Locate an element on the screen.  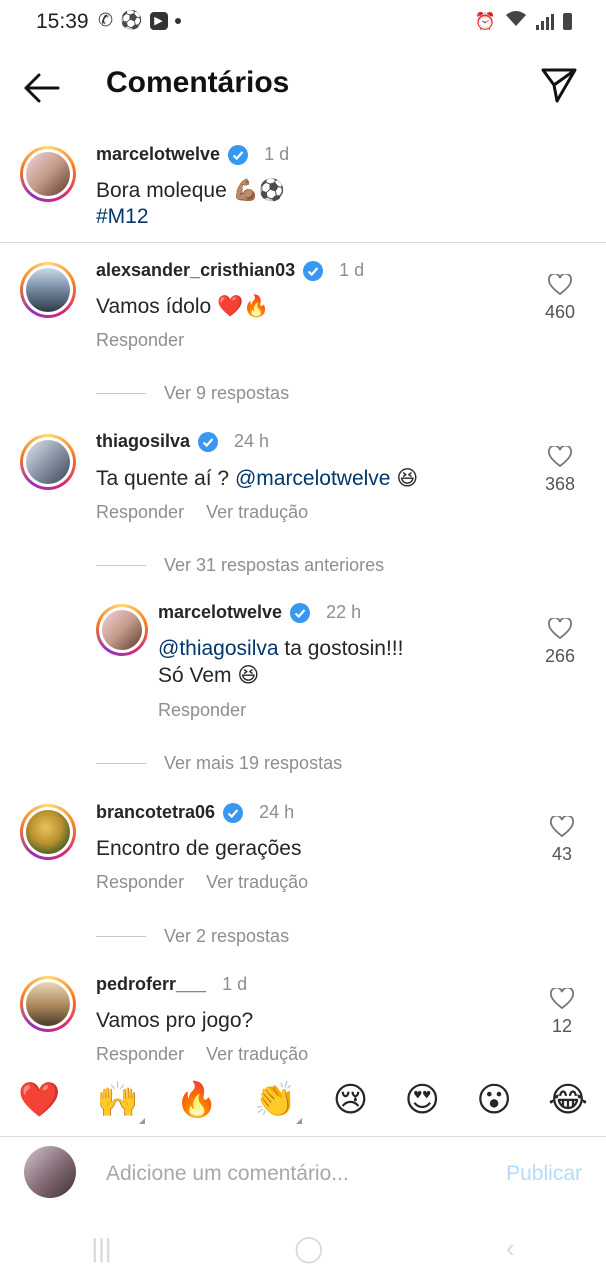
comment-username-row: pedroferr___ 1 d is located at coordinates (171, 984).